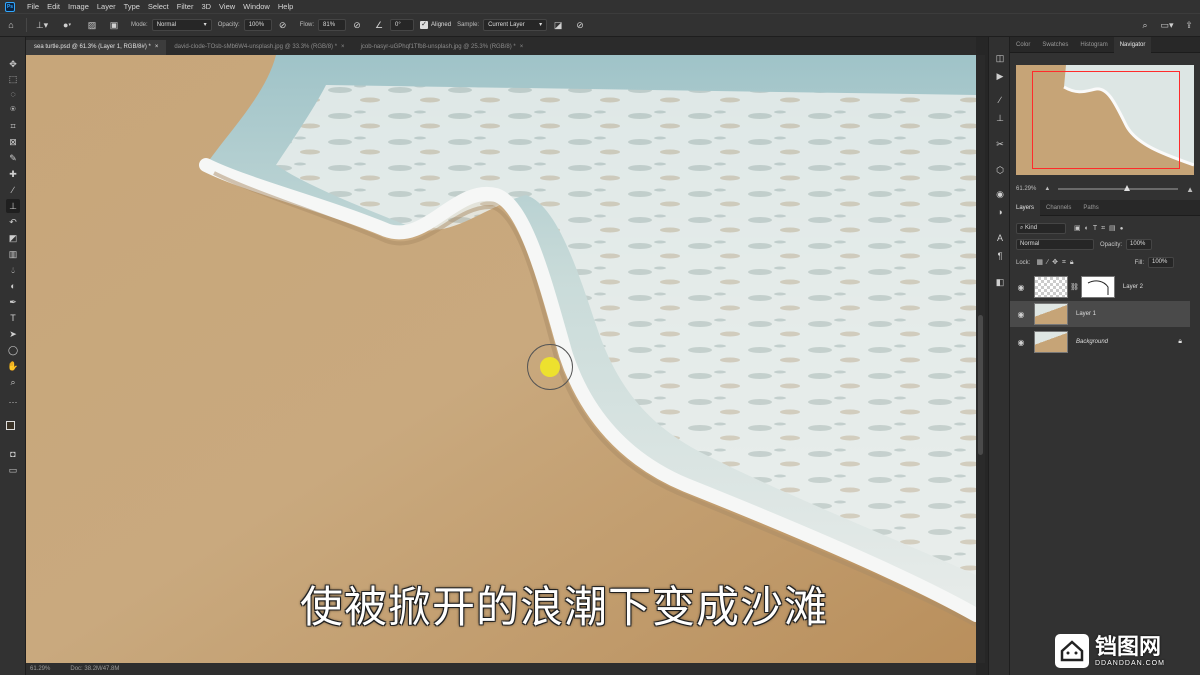  I want to click on aligned-checkbox: ✓, so click(424, 25).